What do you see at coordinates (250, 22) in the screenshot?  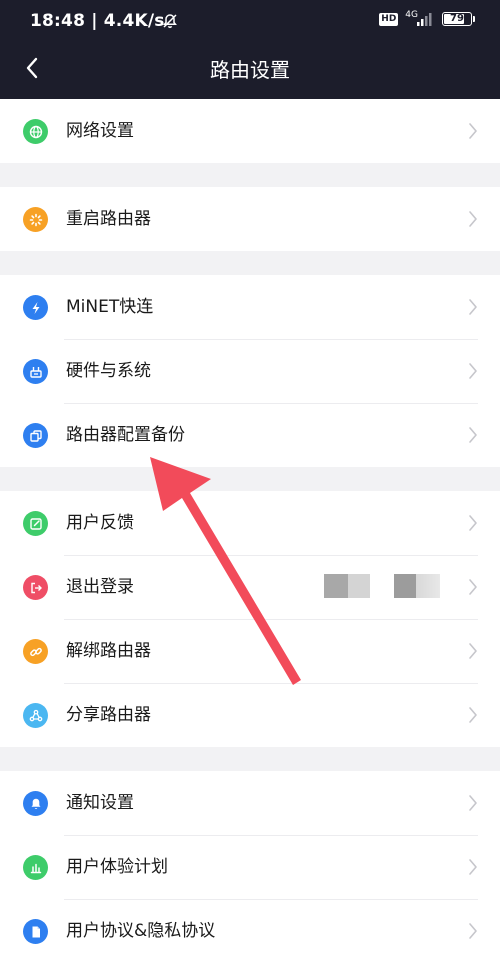 I see `status-bar: 18:48 | 4.4K/s HD 4G 79` at bounding box center [250, 22].